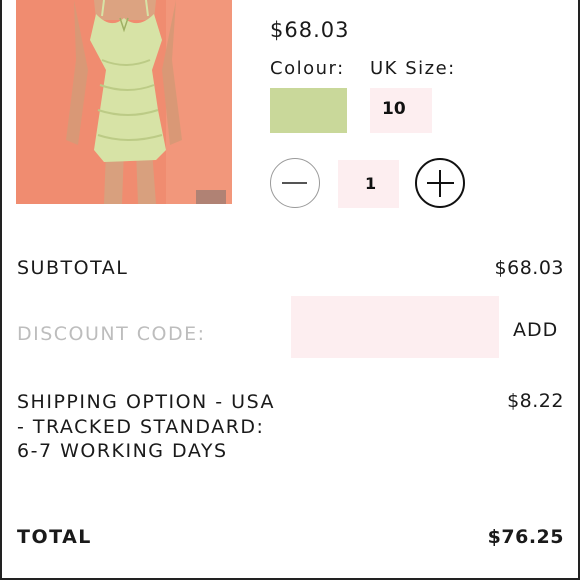 The image size is (580, 580). I want to click on total-label: TOTAL, so click(54, 537).